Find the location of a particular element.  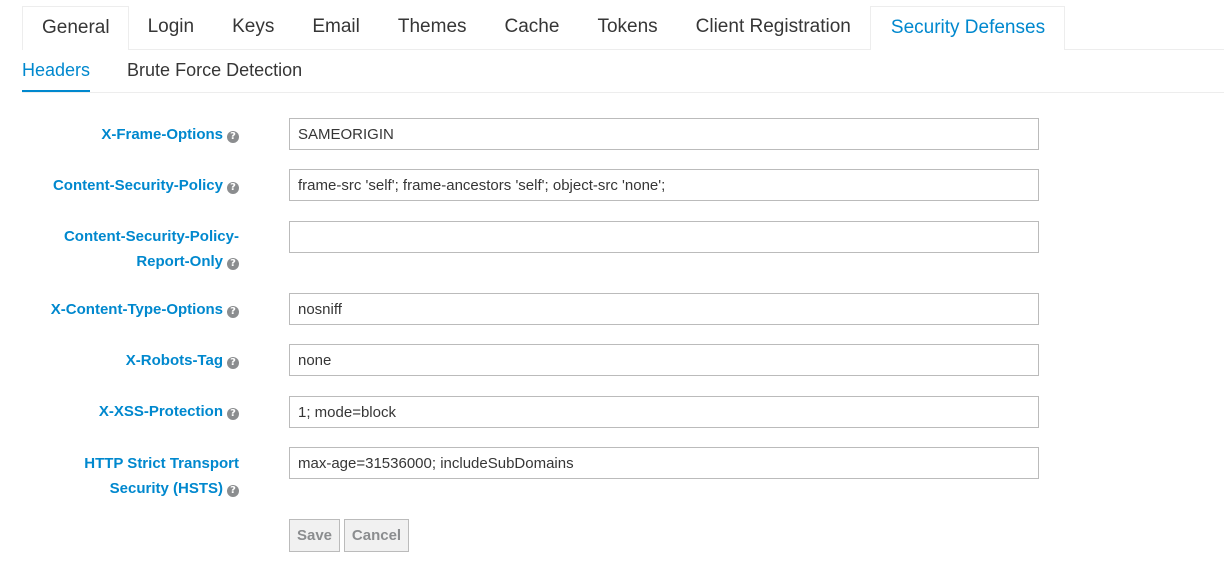

x-content-type-options-label: X-Content-Type-Options? is located at coordinates (124, 309).